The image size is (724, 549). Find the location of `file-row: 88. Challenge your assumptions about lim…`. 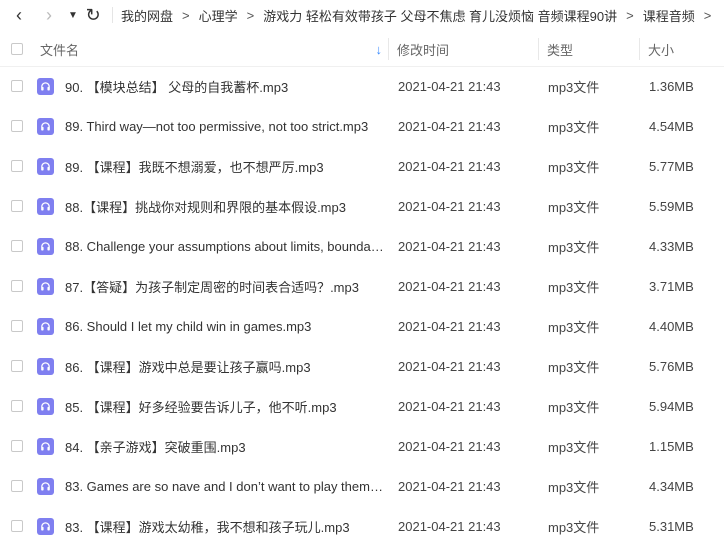

file-row: 88. Challenge your assumptions about lim… is located at coordinates (362, 246).